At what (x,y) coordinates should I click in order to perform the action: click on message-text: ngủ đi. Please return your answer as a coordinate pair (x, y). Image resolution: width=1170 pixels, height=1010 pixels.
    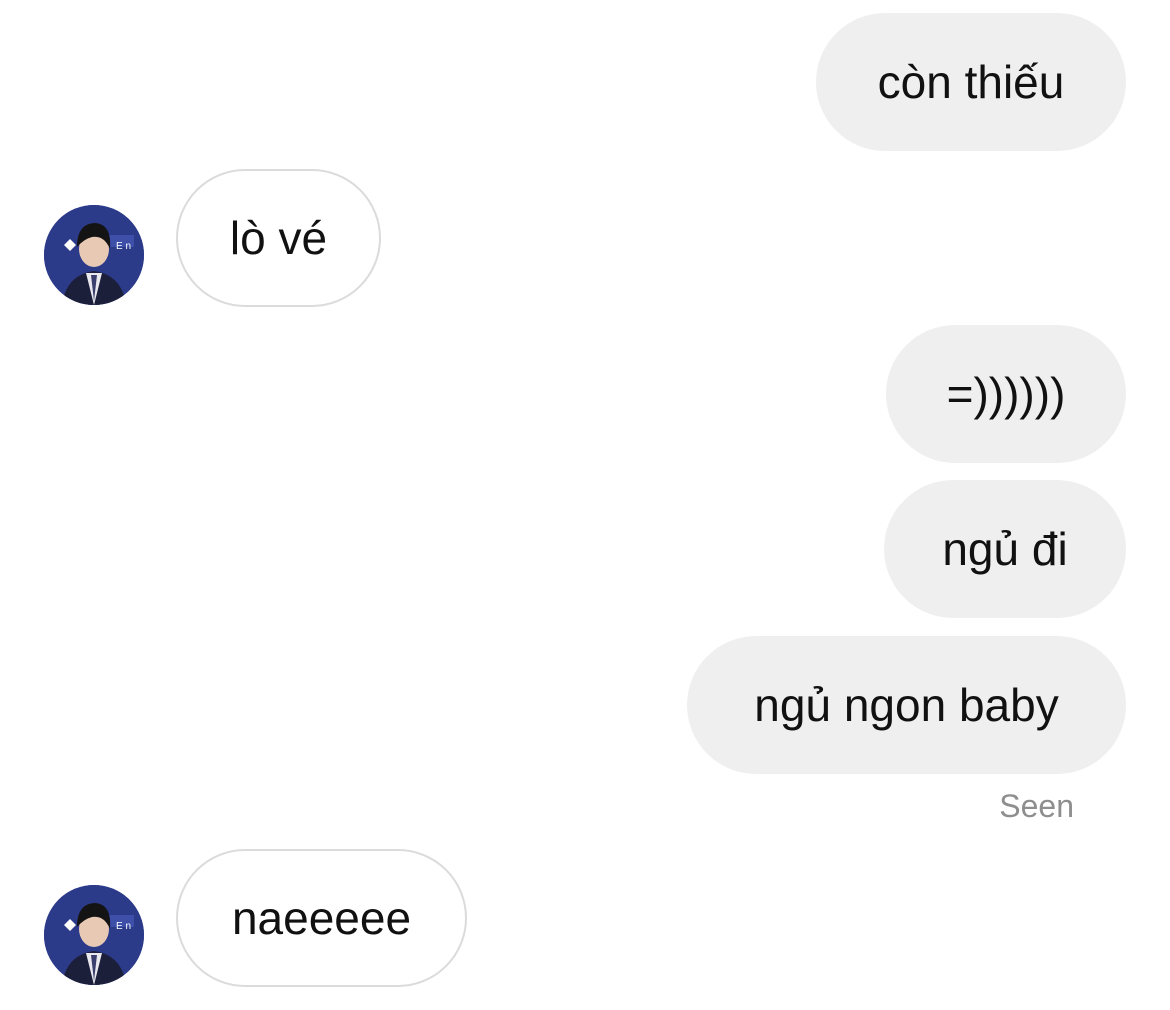
    Looking at the image, I should click on (1005, 549).